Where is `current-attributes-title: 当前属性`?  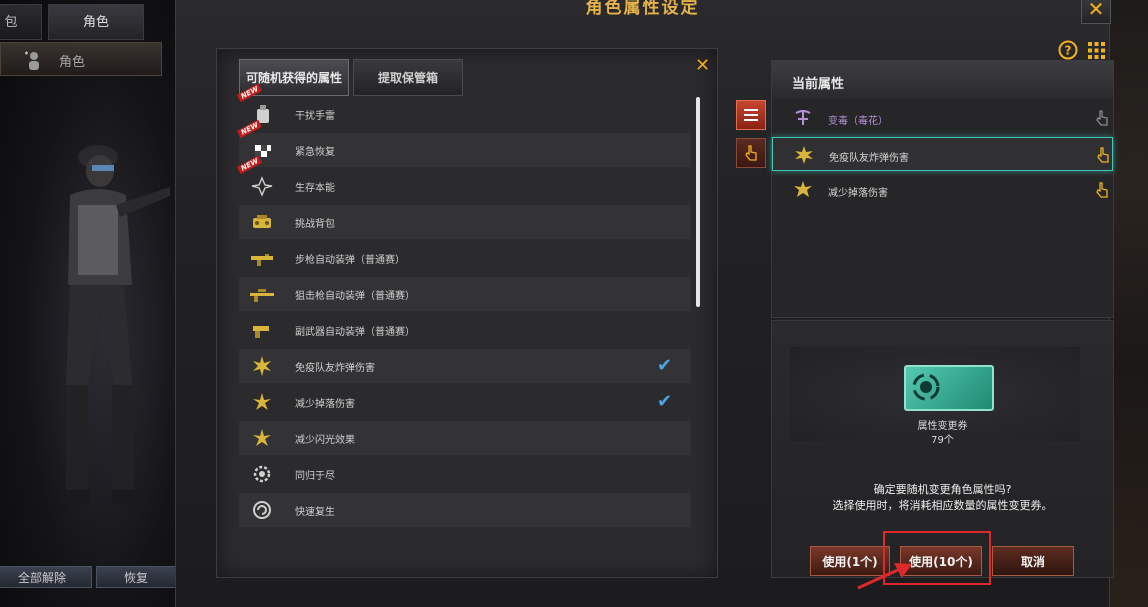
current-attributes-title: 当前属性 is located at coordinates (818, 84).